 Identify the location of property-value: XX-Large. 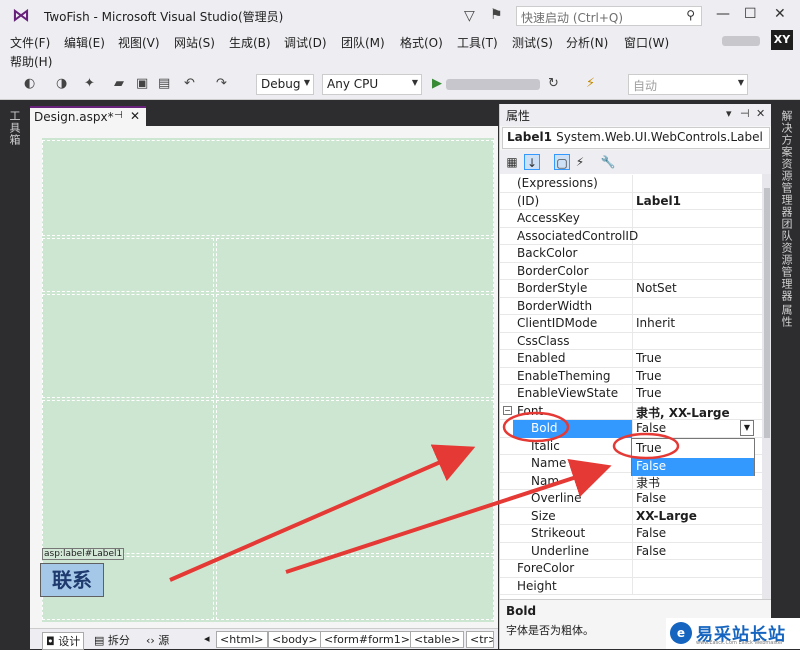
(666, 516).